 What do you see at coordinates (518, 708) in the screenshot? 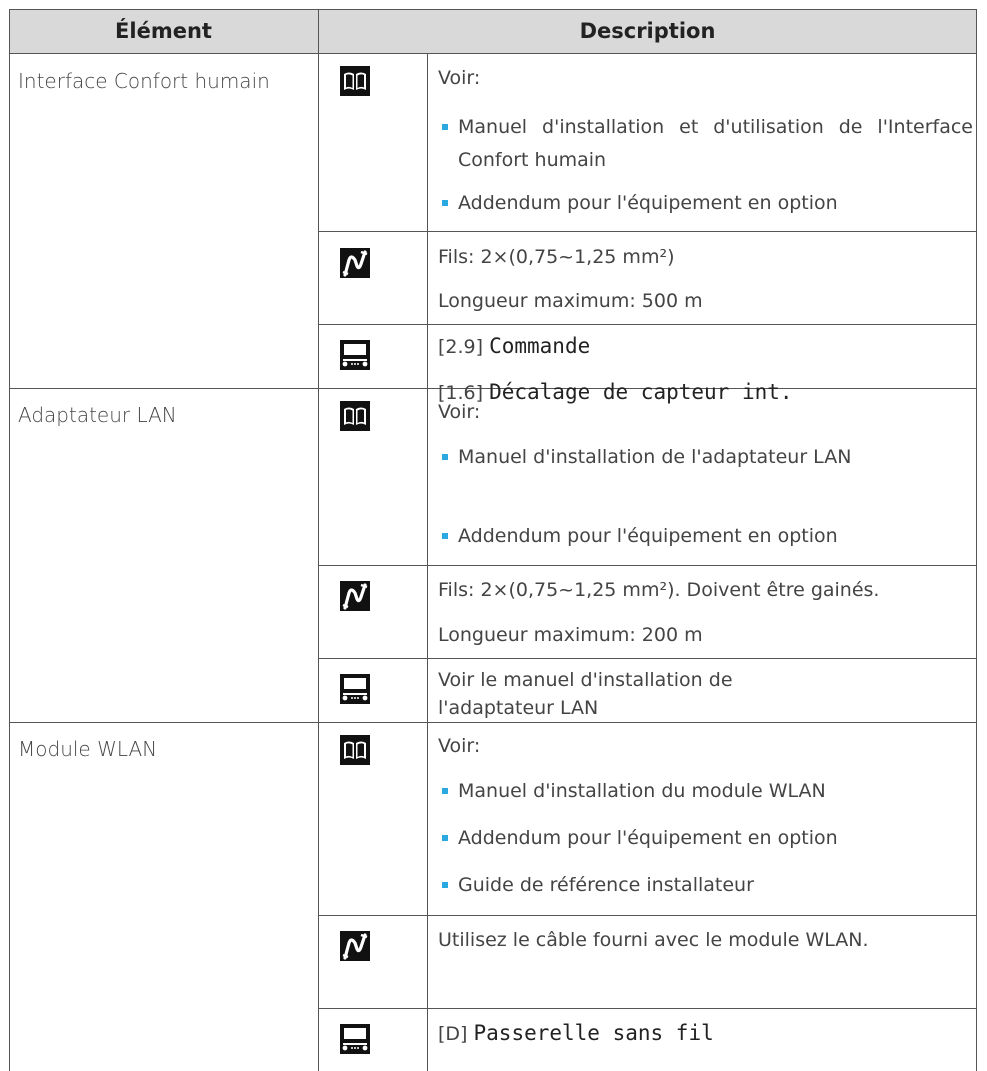
I see `setting-text: l'adaptateur LAN` at bounding box center [518, 708].